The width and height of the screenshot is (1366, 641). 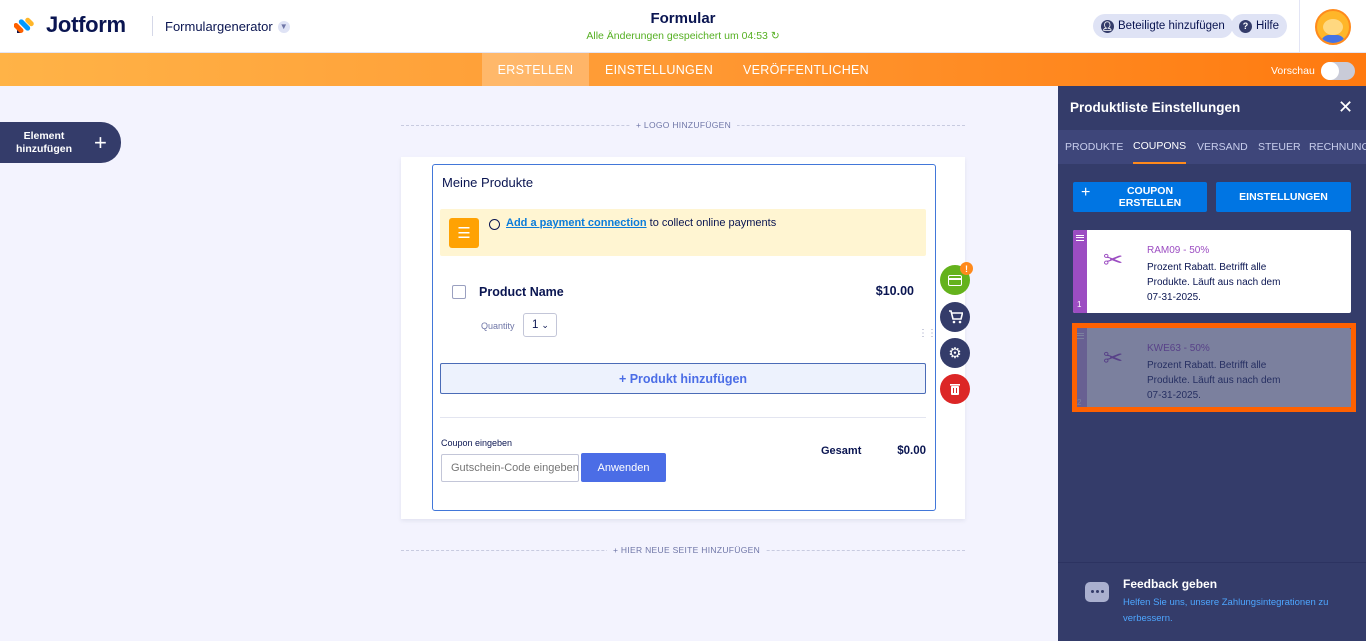 I want to click on tab-steuer: STEUER, so click(x=1279, y=147).